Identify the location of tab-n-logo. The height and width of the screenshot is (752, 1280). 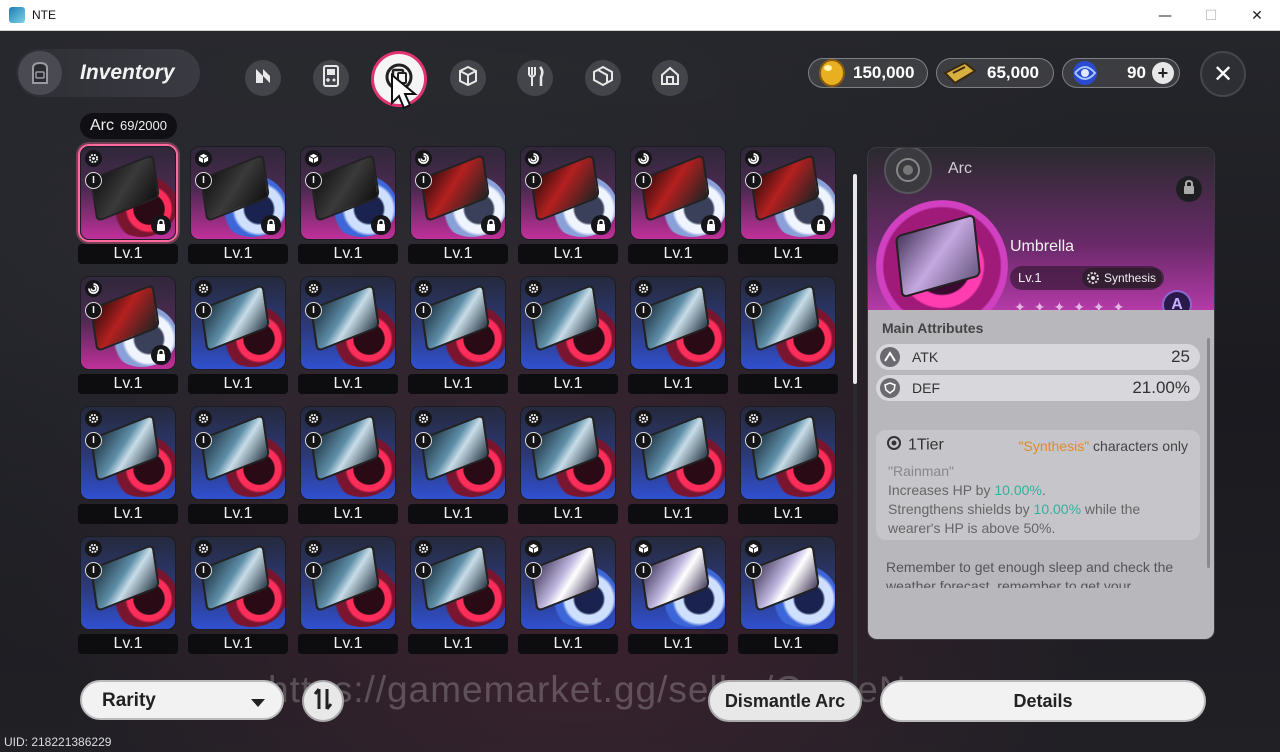
(263, 78).